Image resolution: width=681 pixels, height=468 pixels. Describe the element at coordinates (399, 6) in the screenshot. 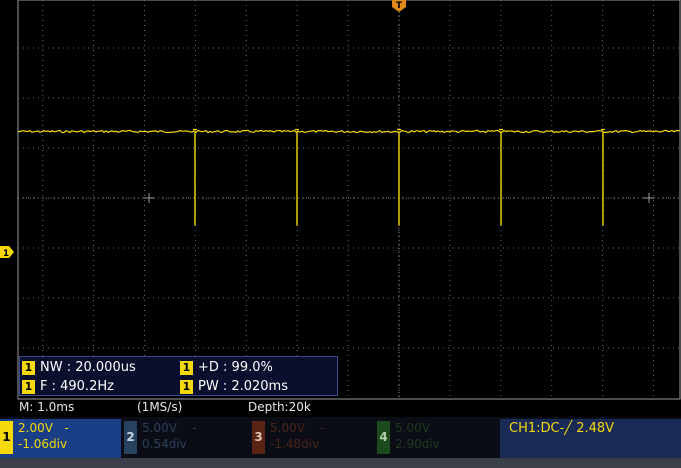

I see `trigger-marker-label: T` at that location.